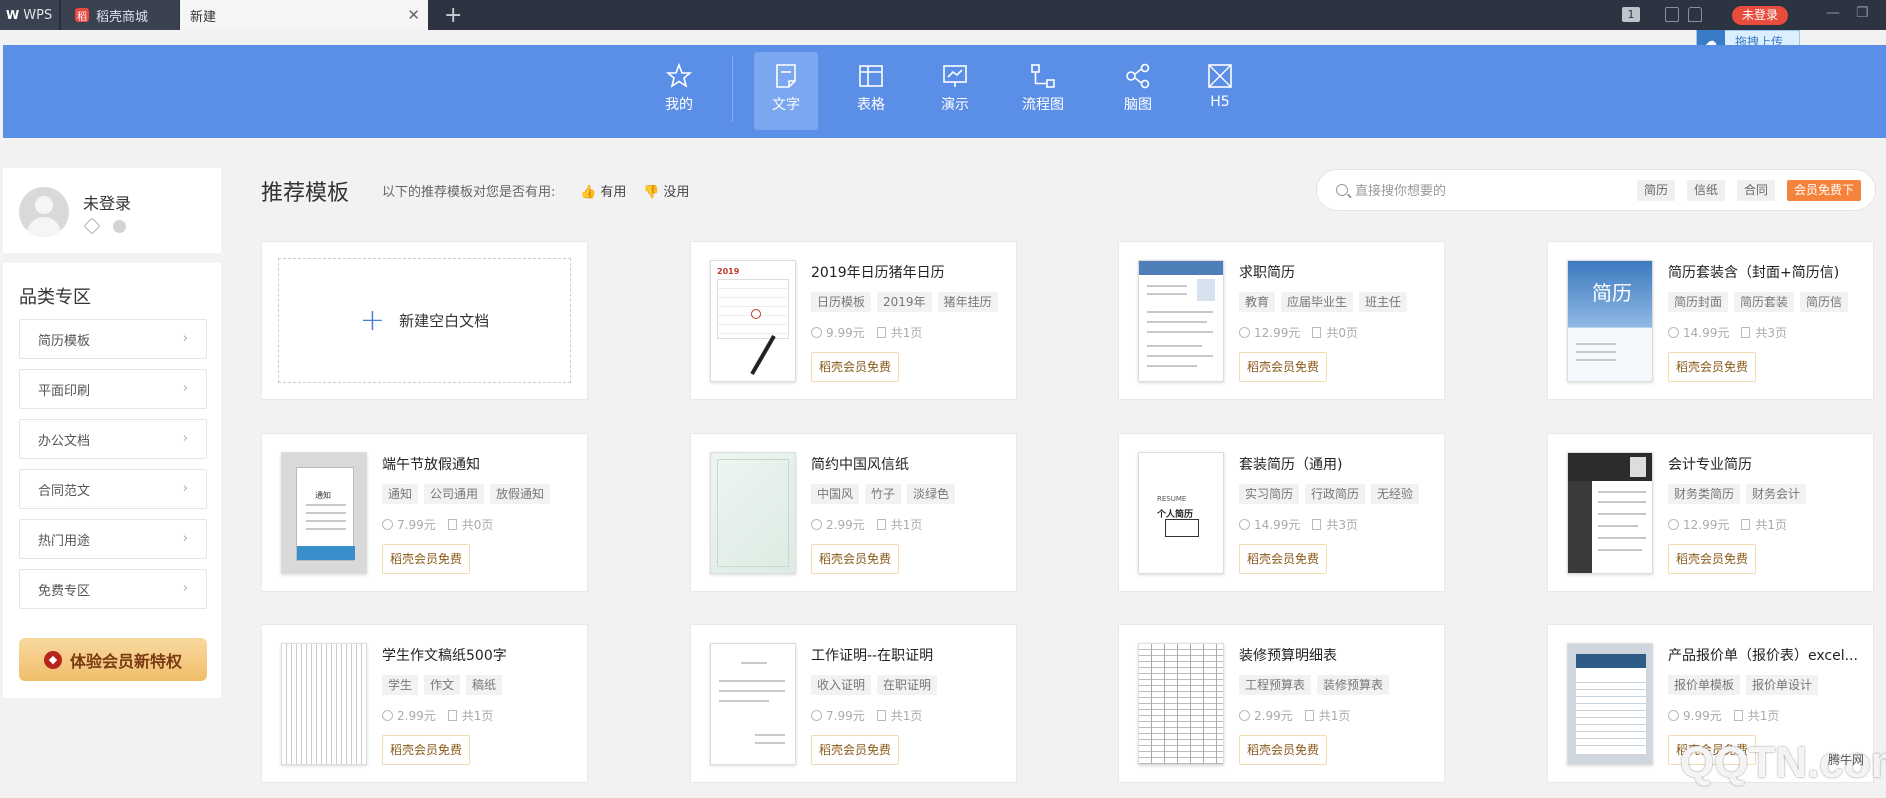  I want to click on tab-new: 新建 ✕, so click(304, 15).